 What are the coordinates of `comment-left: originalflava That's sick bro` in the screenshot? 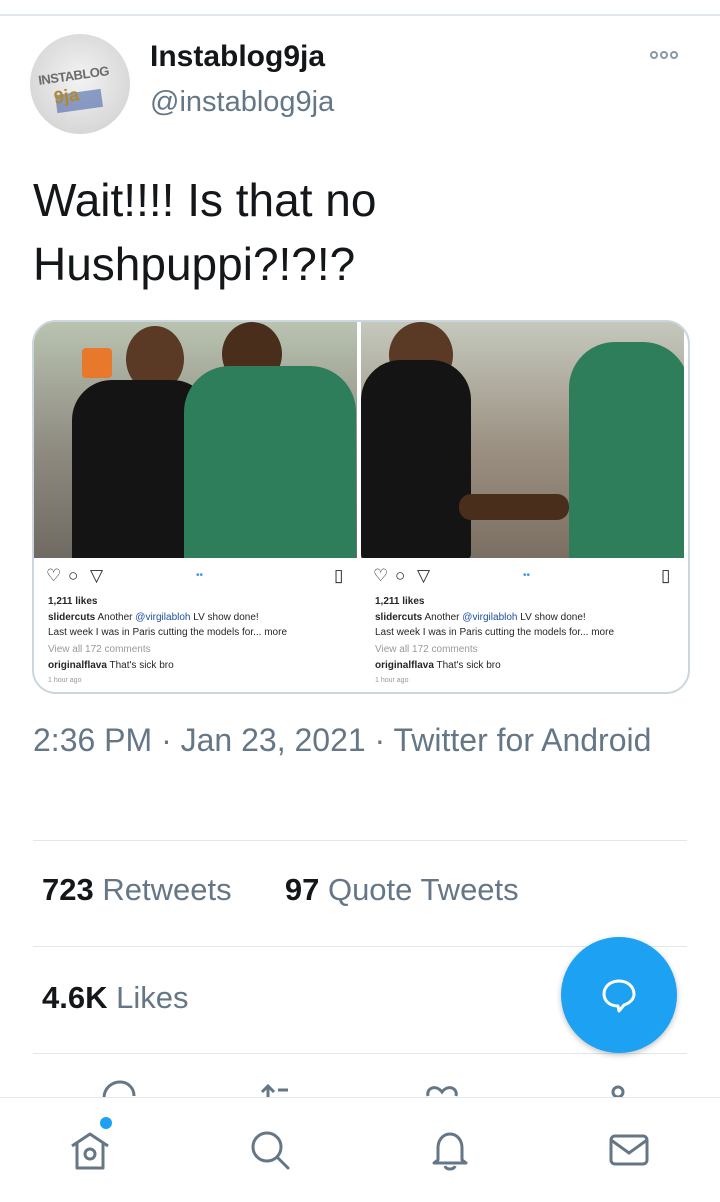 It's located at (111, 665).